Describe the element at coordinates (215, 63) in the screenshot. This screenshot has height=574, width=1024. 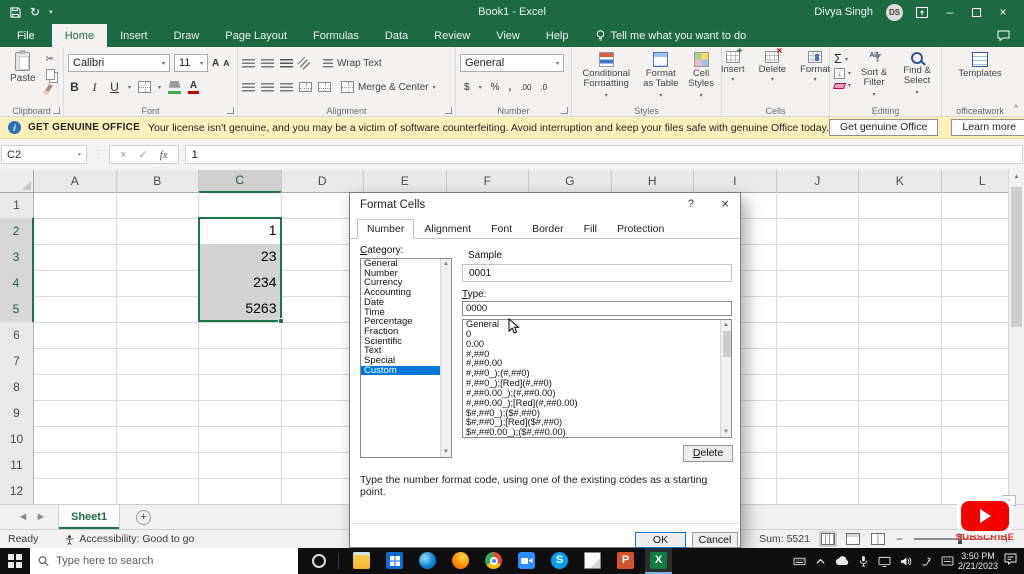
I see `increase-font-icon: A` at that location.